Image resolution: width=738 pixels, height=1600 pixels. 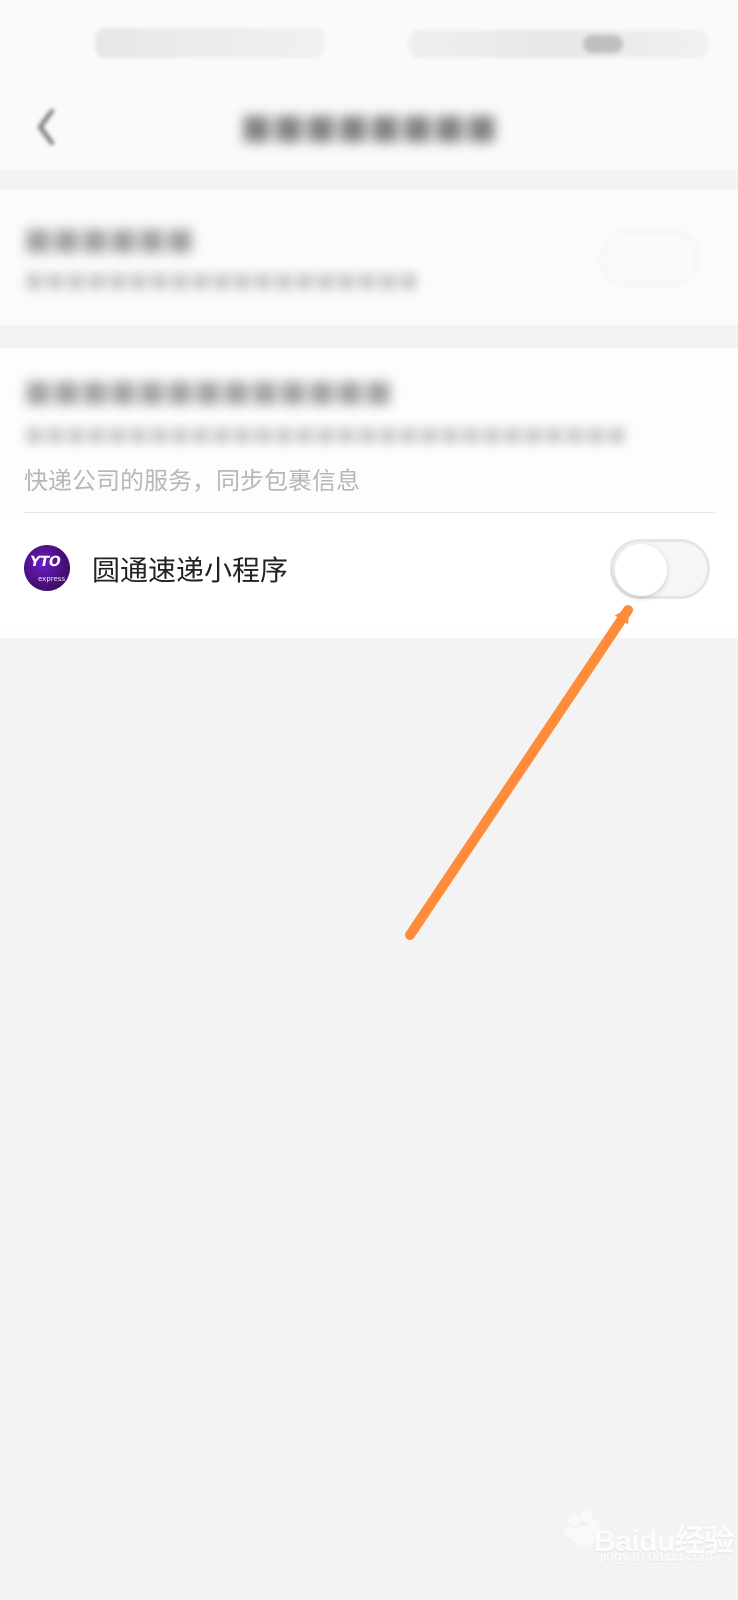 I want to click on mini-program-name: 圆通速递小程序, so click(x=190, y=570).